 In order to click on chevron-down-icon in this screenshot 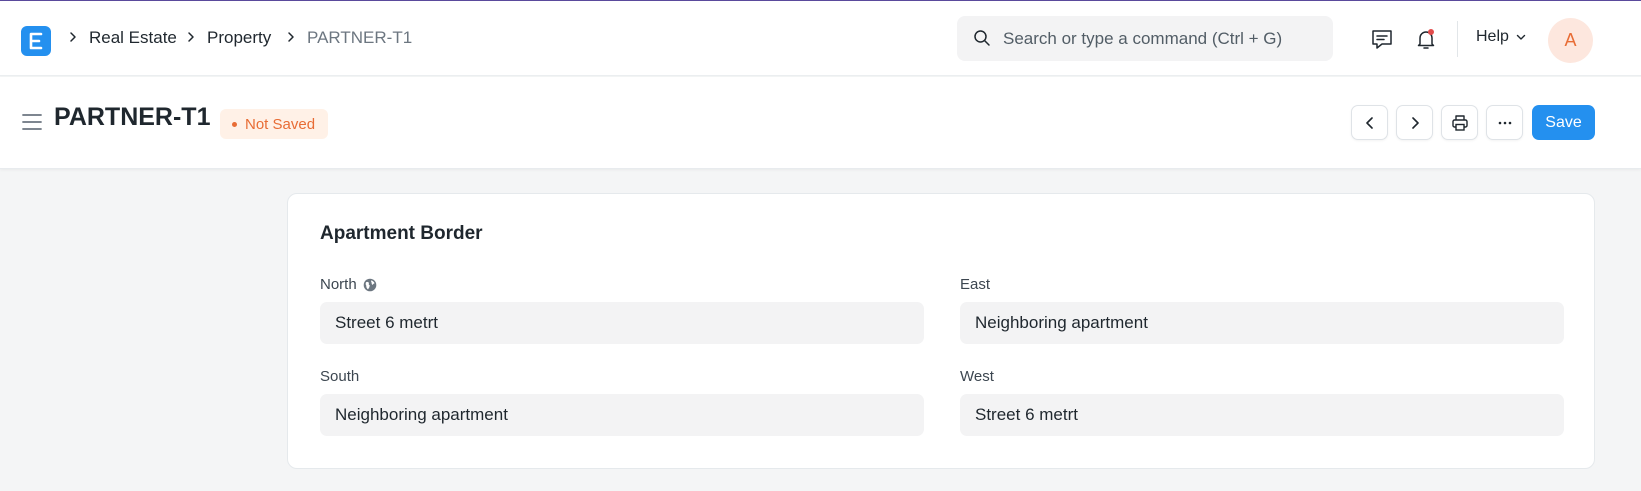, I will do `click(1521, 37)`.